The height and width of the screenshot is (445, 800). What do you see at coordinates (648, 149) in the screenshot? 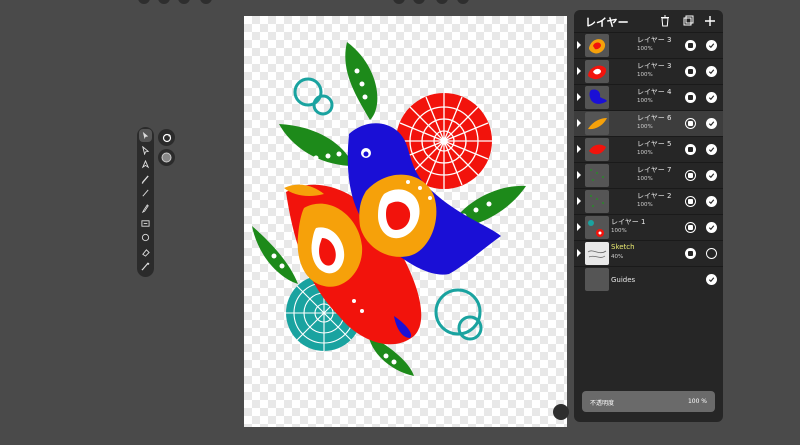
I see `layer-row: レイヤー 5 100%` at bounding box center [648, 149].